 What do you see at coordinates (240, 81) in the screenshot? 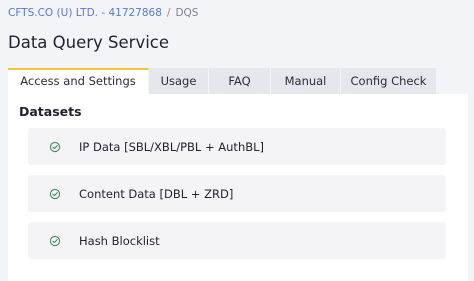
I see `tab-faq: FAQ` at bounding box center [240, 81].